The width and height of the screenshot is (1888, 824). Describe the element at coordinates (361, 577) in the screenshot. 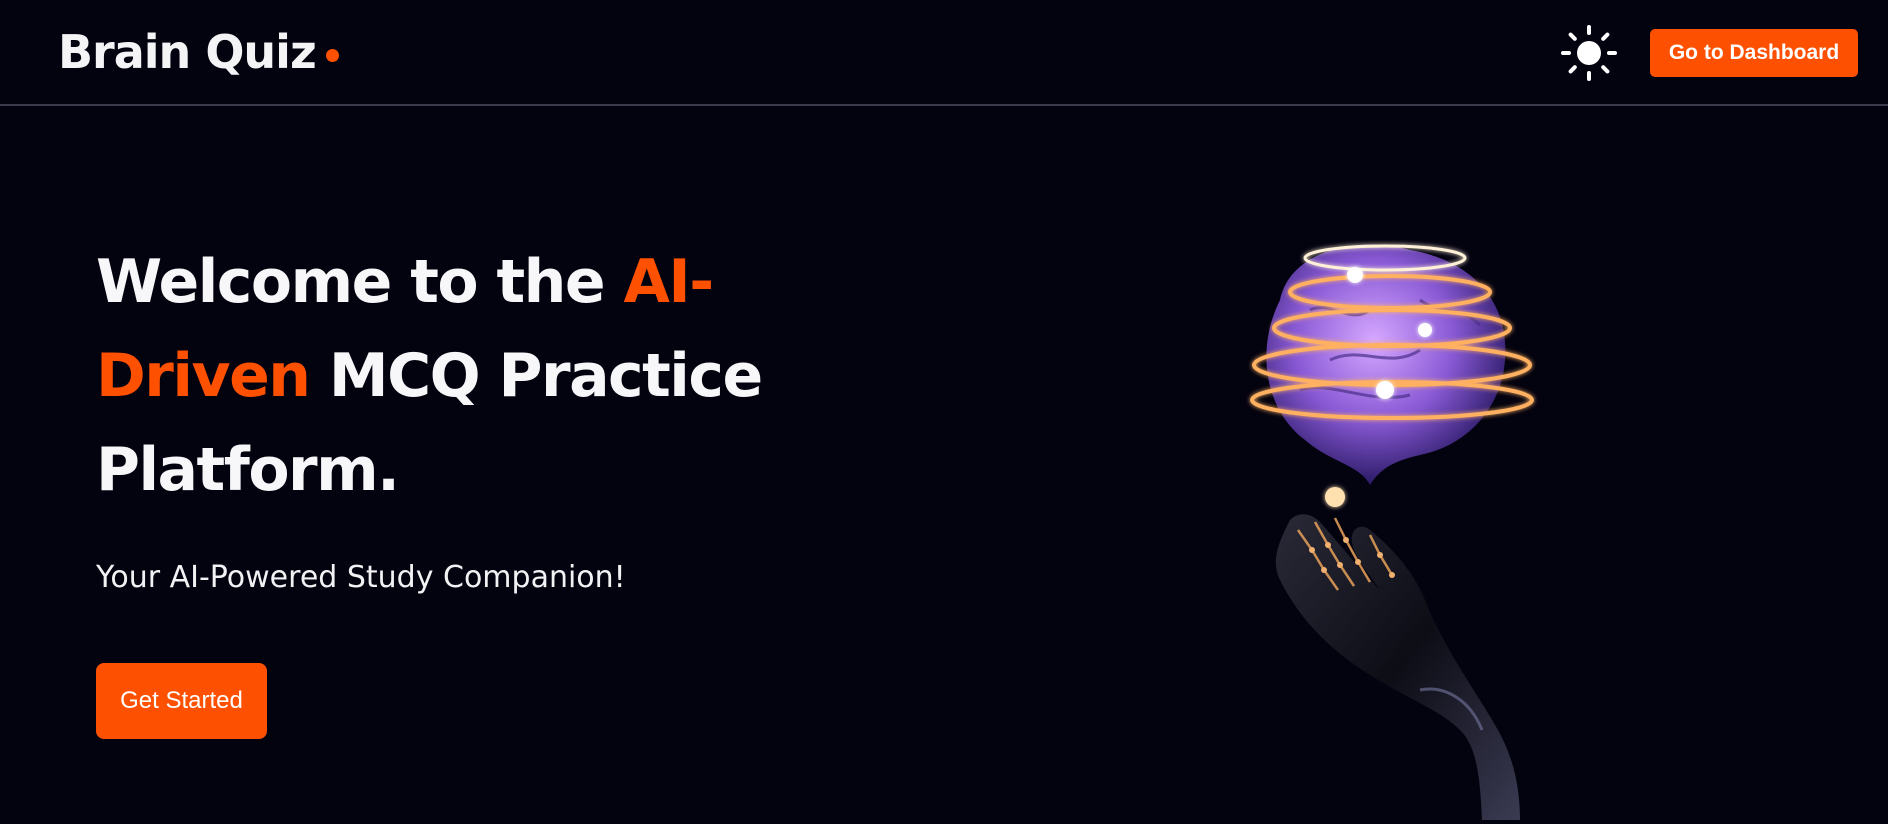

I see `hero-subtitle: Your AI-Powered Study Companion!` at that location.